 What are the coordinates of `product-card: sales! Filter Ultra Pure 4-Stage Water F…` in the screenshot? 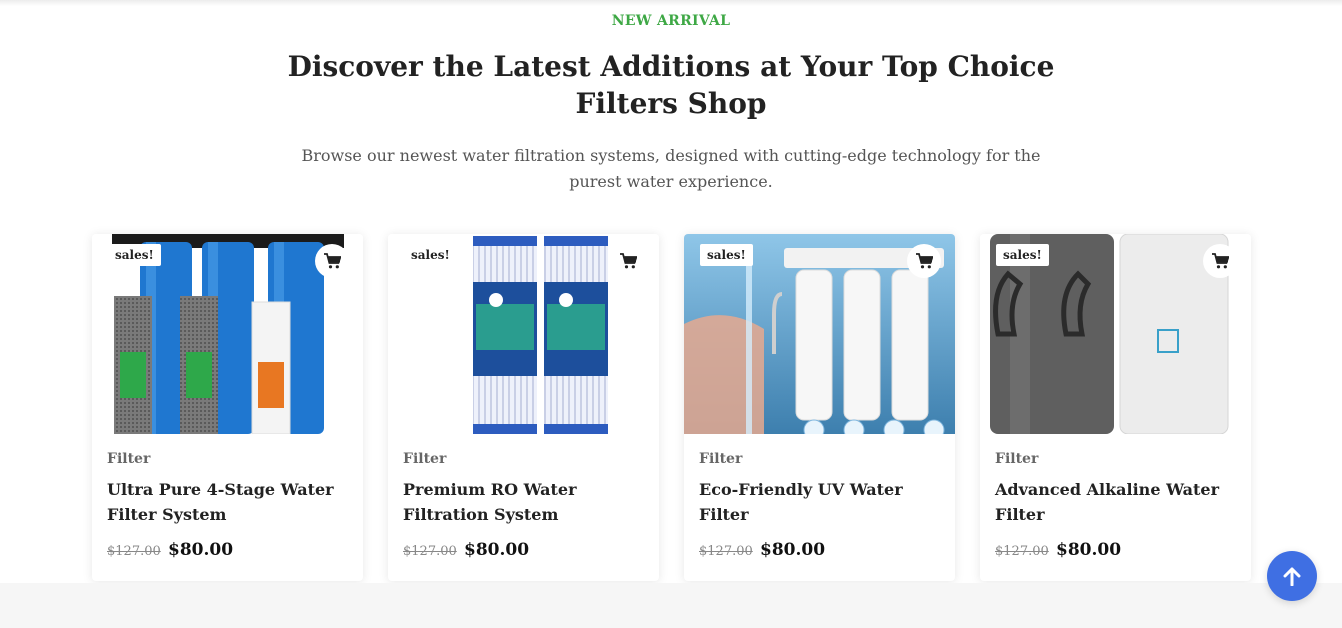 It's located at (227, 407).